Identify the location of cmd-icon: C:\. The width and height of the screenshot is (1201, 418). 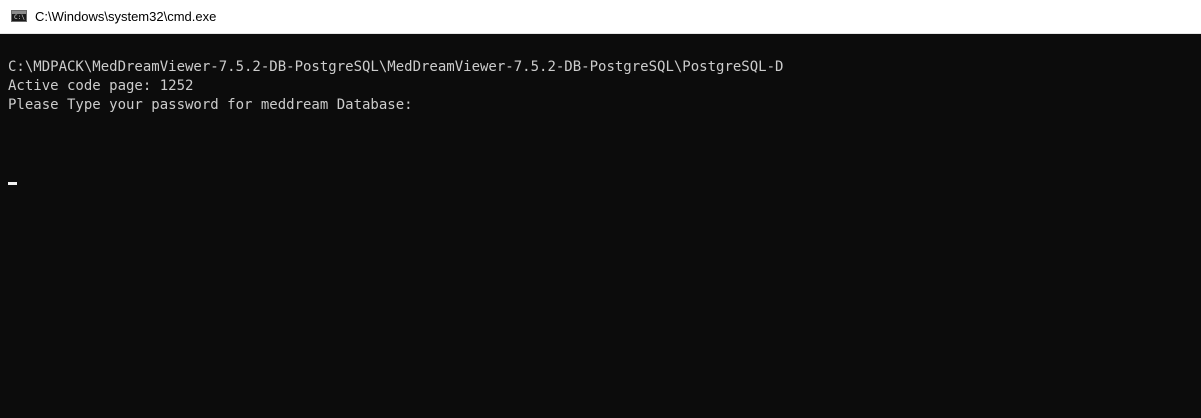
(19, 16).